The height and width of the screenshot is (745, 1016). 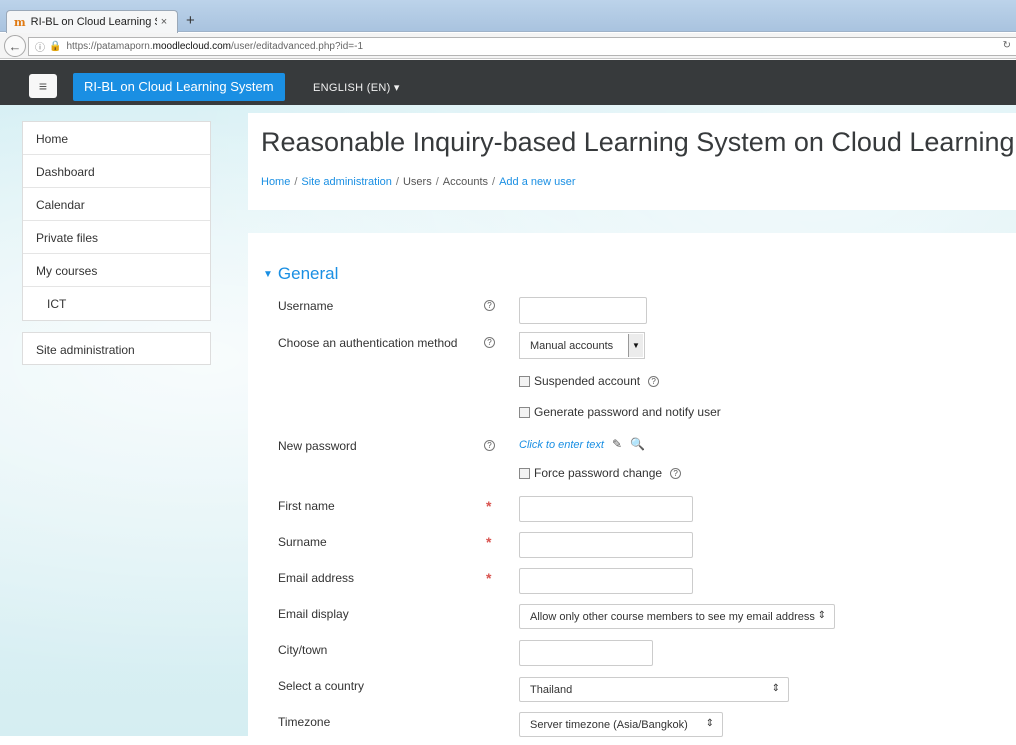 I want to click on suspended-row: Suspended account ?, so click(x=589, y=381).